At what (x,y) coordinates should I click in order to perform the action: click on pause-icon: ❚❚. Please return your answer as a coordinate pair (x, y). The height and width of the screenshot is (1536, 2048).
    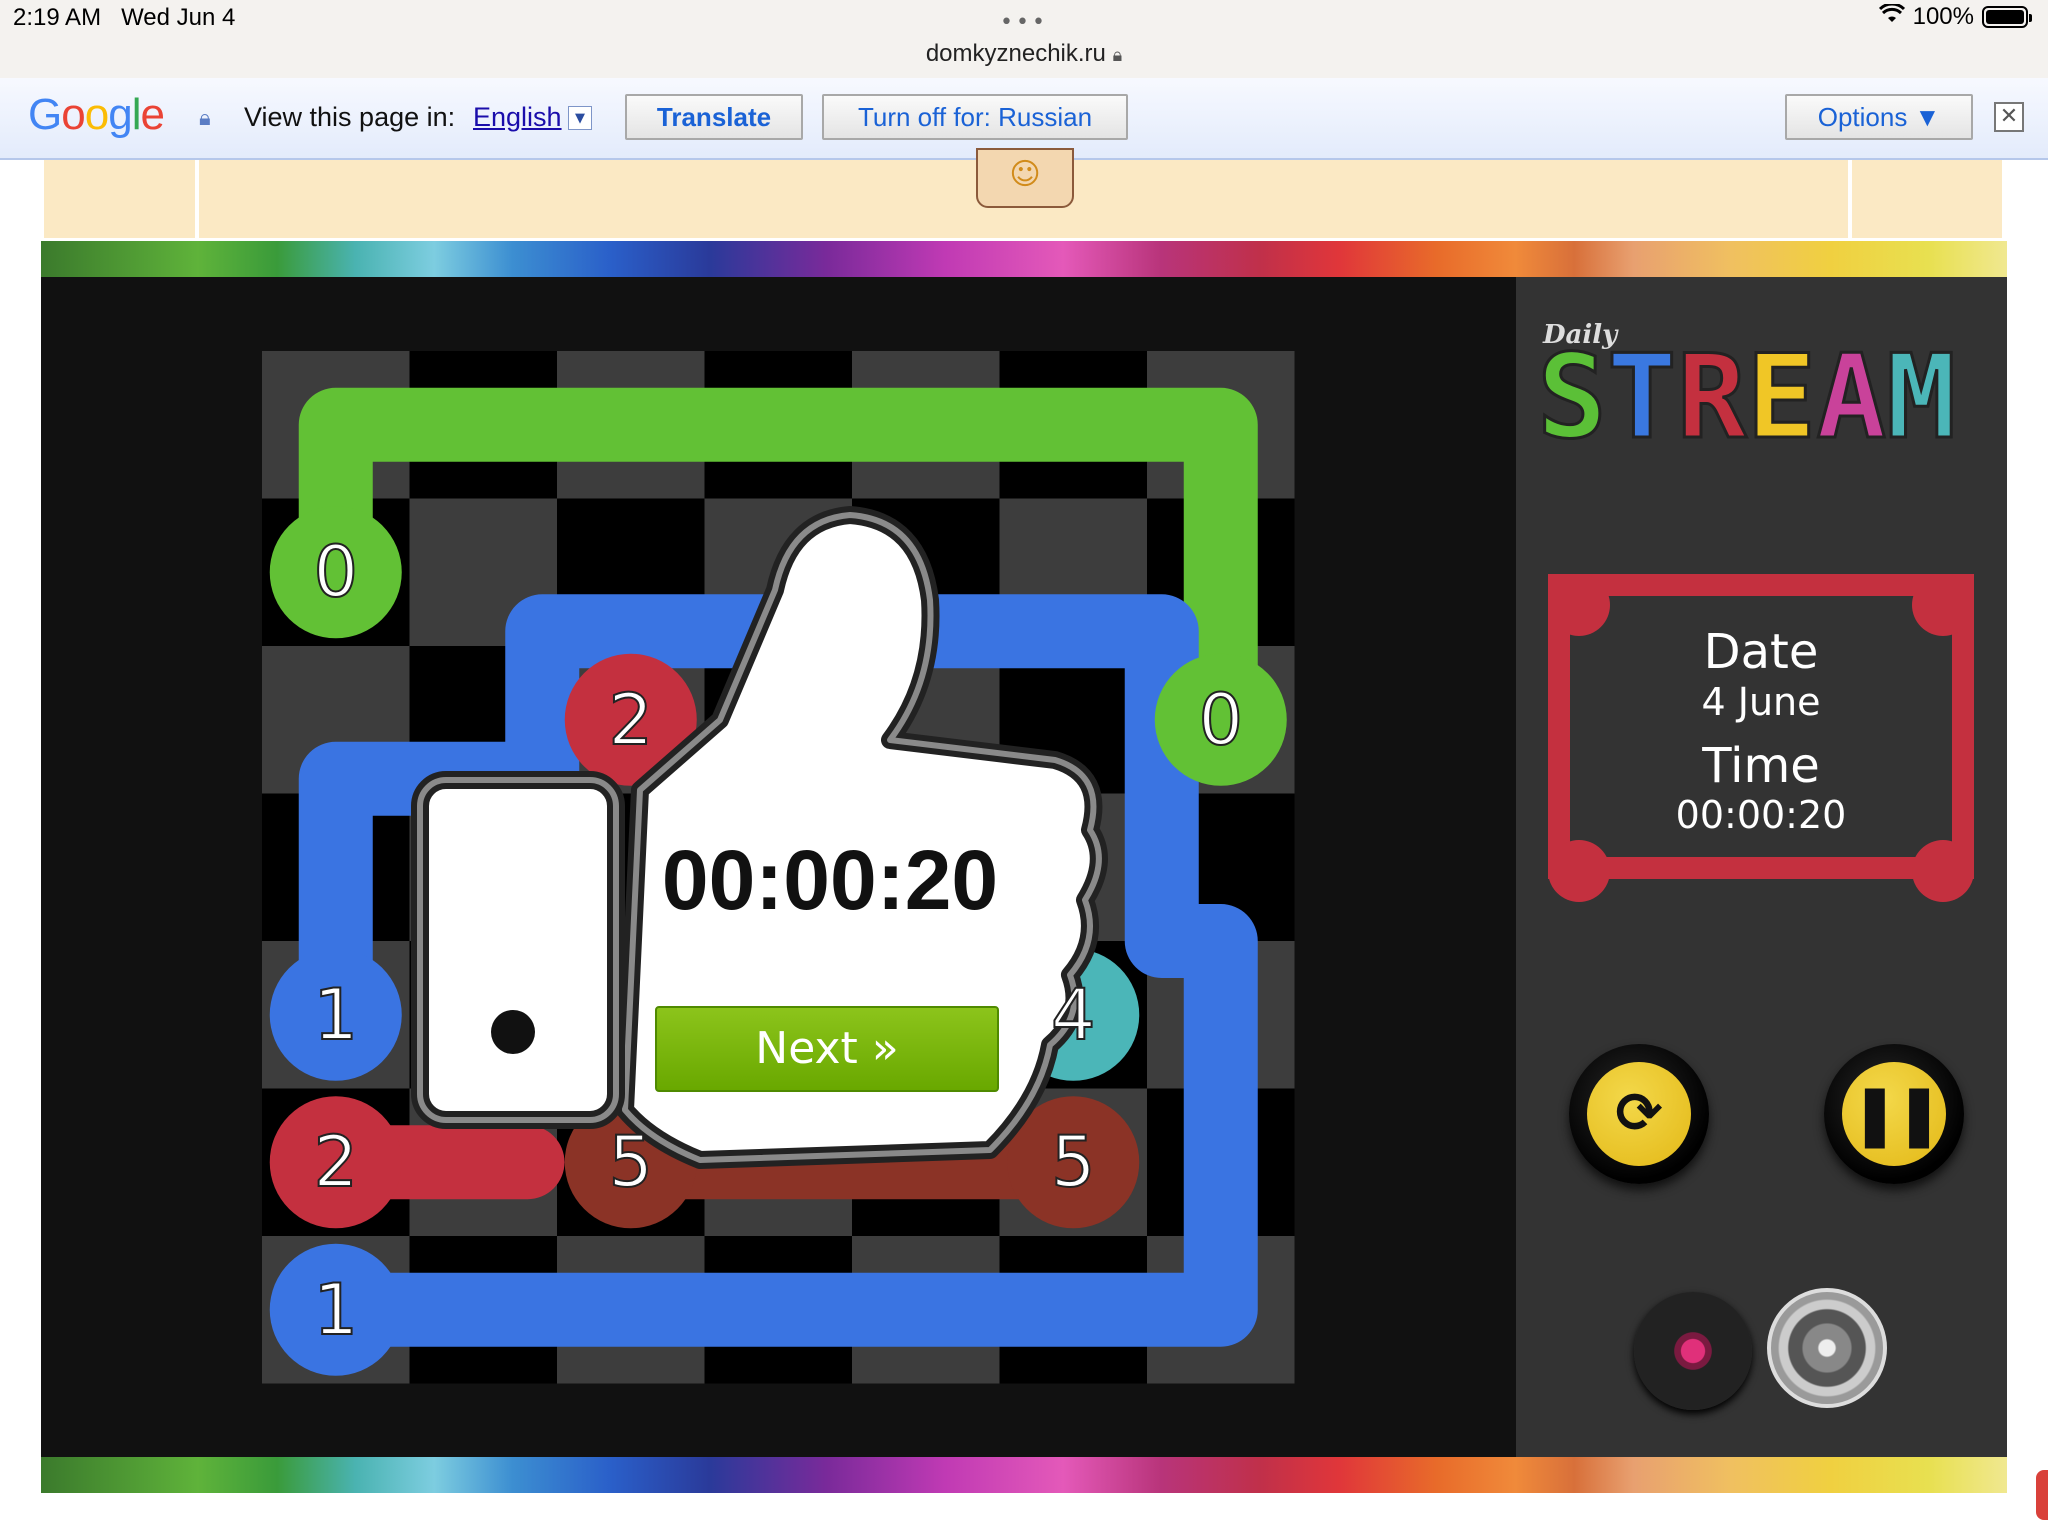
    Looking at the image, I should click on (1894, 1114).